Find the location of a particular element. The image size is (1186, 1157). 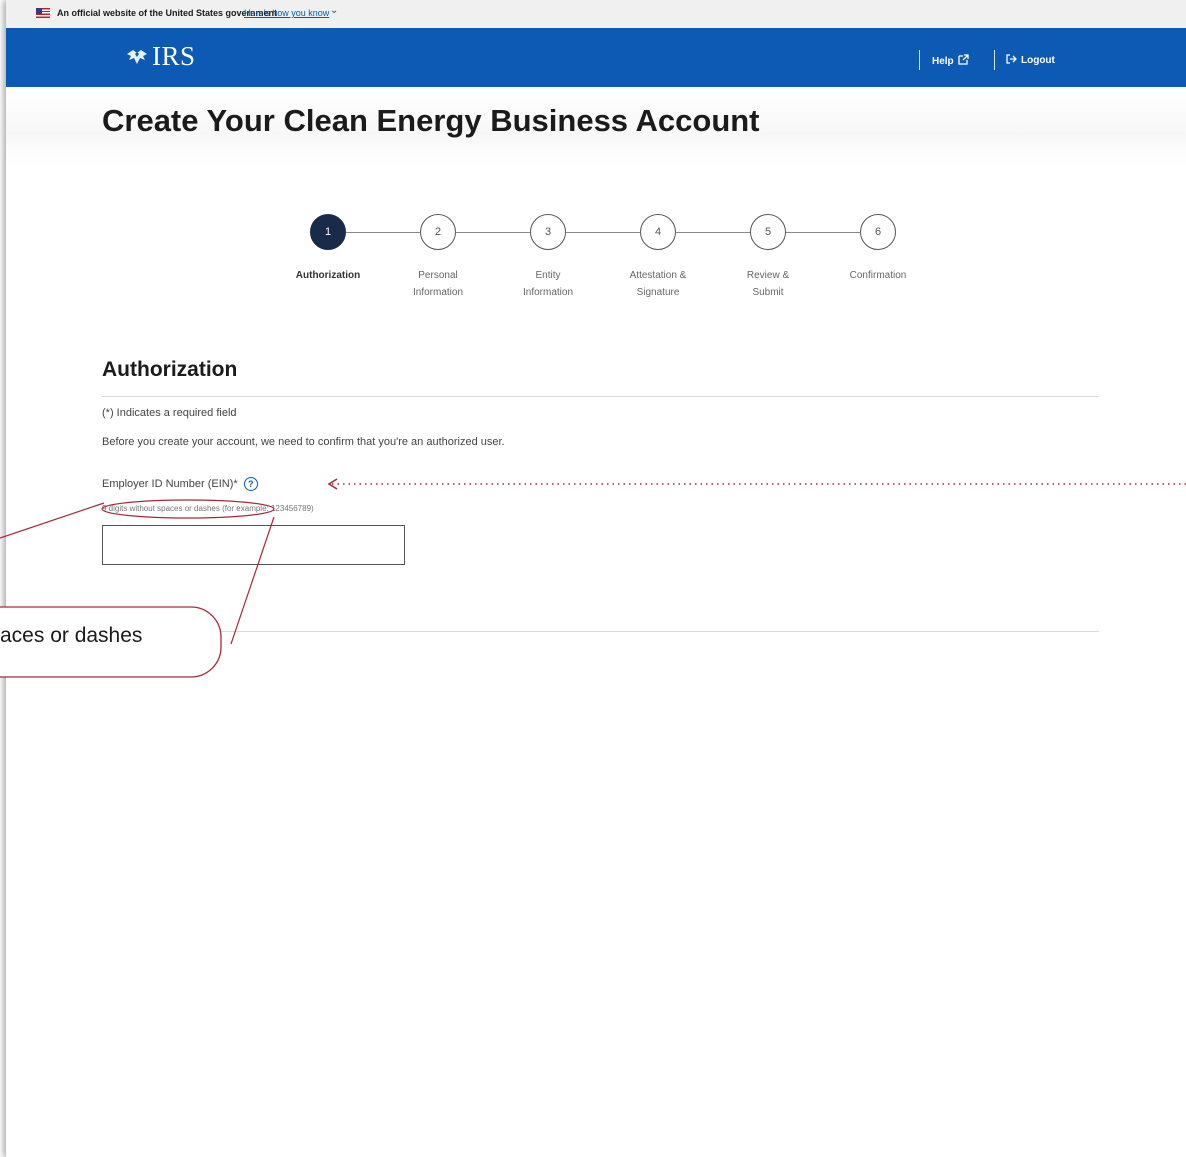

ein-hint-circled: 9 digits without spaces or dashes is located at coordinates (161, 508).